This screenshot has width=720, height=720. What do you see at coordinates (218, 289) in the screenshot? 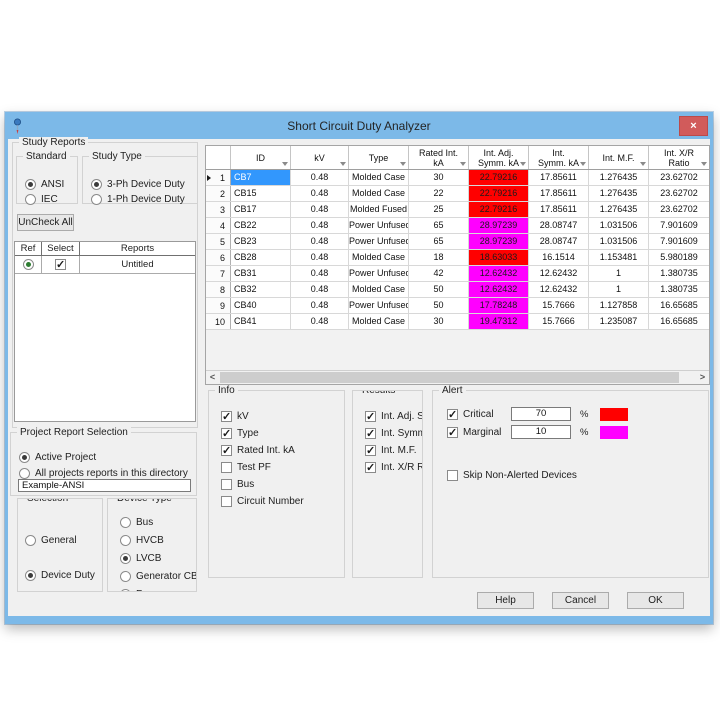
I see `row-header: 8` at bounding box center [218, 289].